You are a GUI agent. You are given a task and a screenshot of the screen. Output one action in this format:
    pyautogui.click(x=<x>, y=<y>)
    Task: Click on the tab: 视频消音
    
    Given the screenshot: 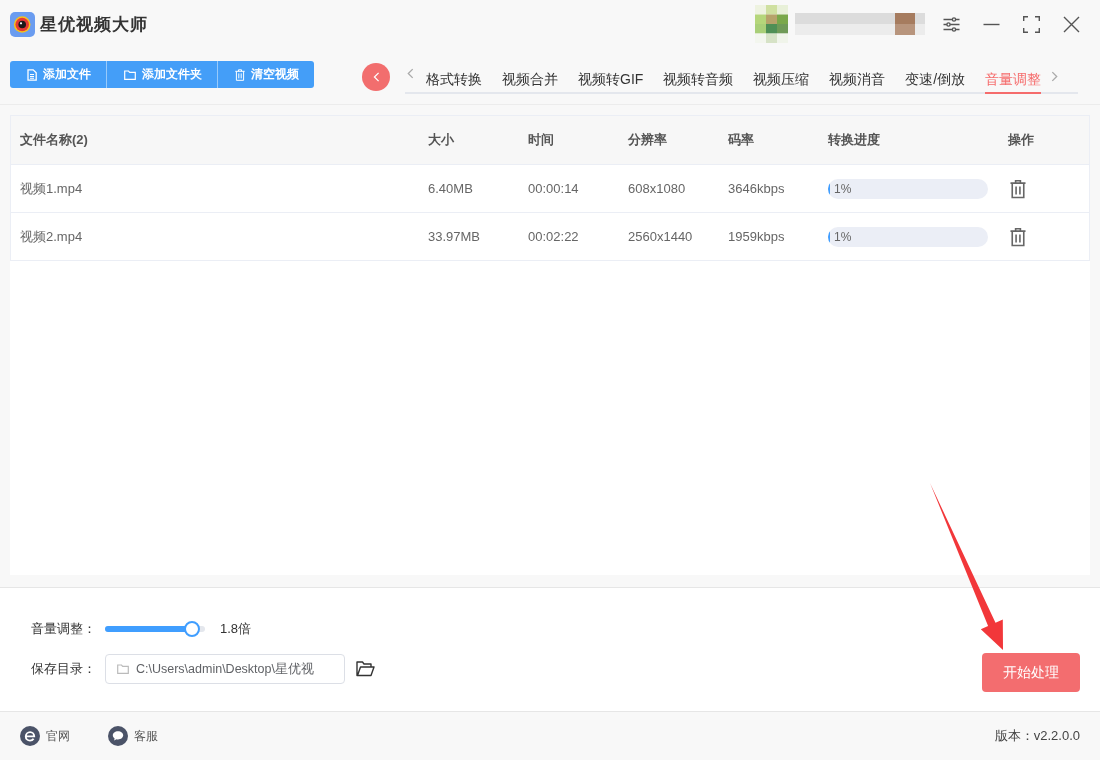 What is the action you would take?
    pyautogui.click(x=857, y=78)
    